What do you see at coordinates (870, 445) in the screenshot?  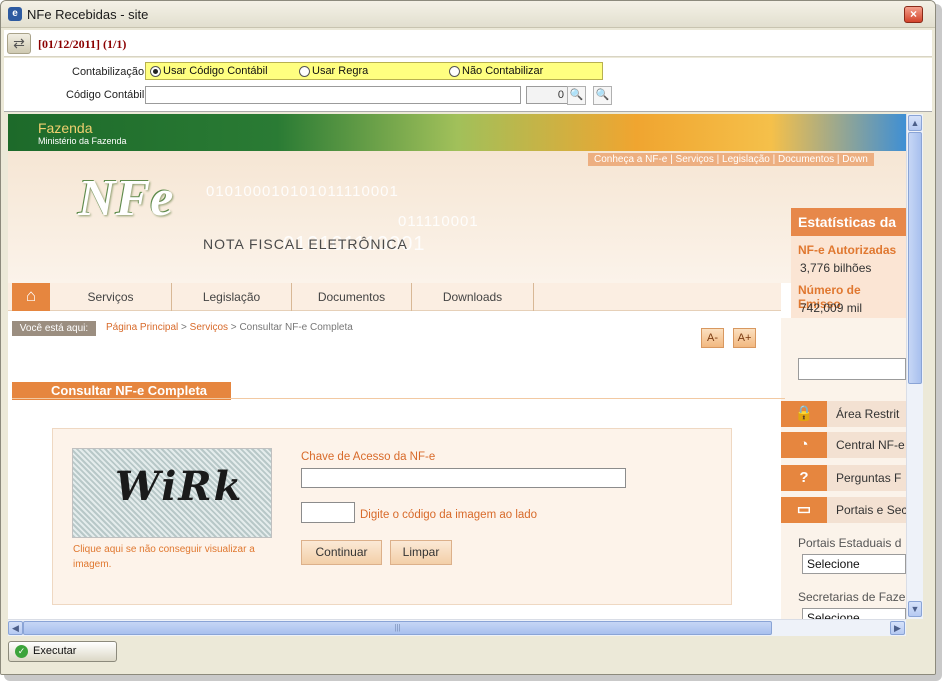 I see `sidebar-item-label: Central NF-e` at bounding box center [870, 445].